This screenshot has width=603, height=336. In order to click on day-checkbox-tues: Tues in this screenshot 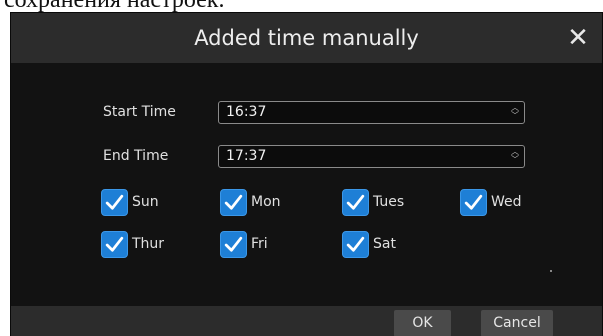, I will do `click(373, 202)`.